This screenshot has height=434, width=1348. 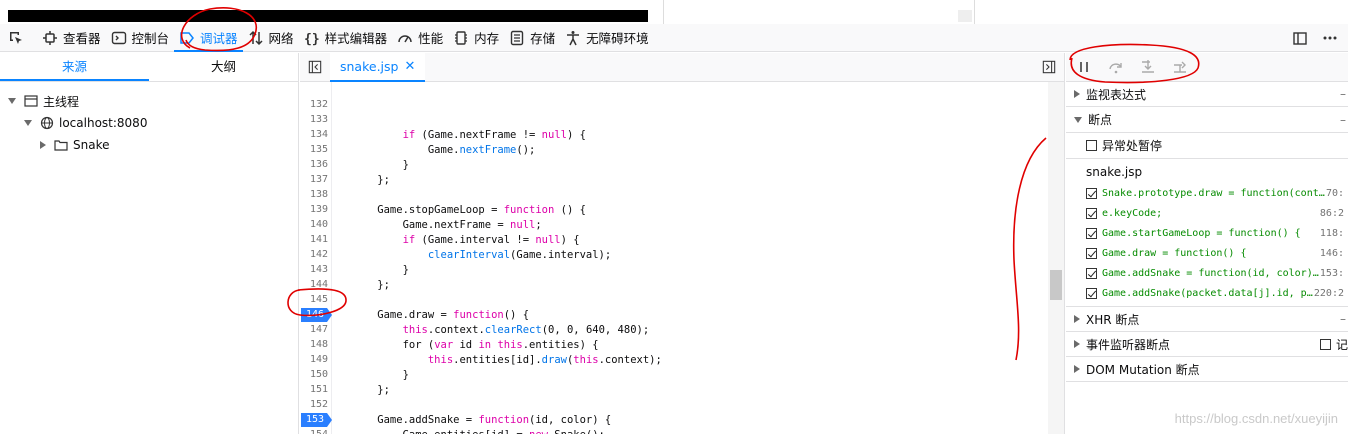 What do you see at coordinates (18, 38) in the screenshot?
I see `element-picker-button` at bounding box center [18, 38].